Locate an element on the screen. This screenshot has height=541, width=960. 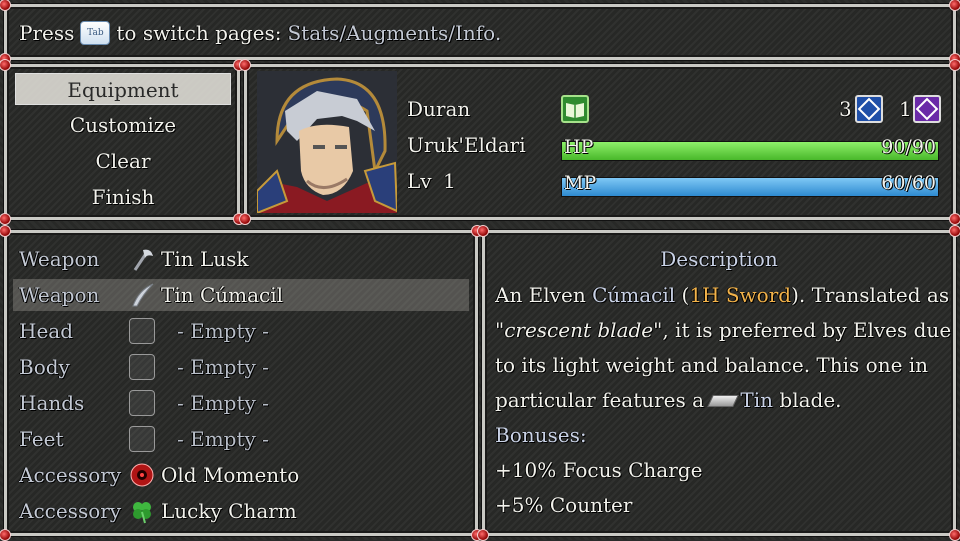
slot-name: Hands is located at coordinates (52, 403).